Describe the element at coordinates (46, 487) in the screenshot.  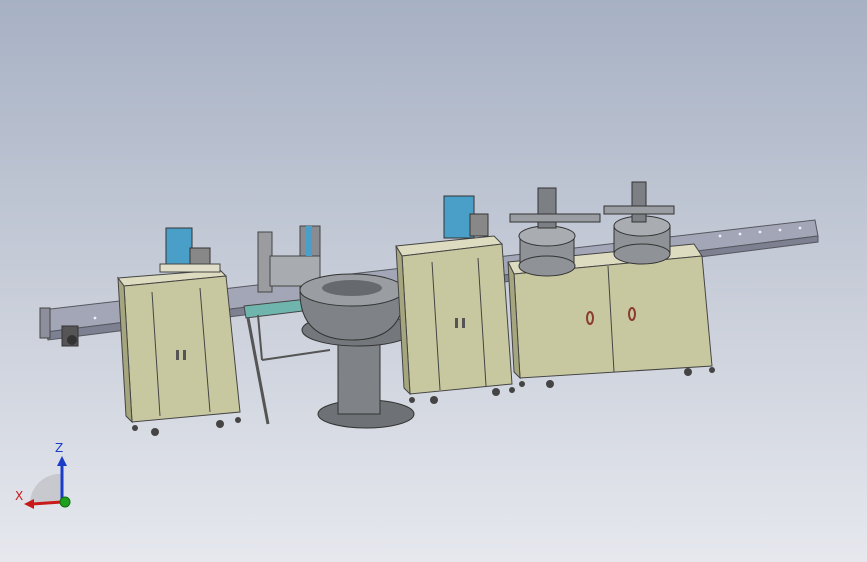
I see `triad-arc` at that location.